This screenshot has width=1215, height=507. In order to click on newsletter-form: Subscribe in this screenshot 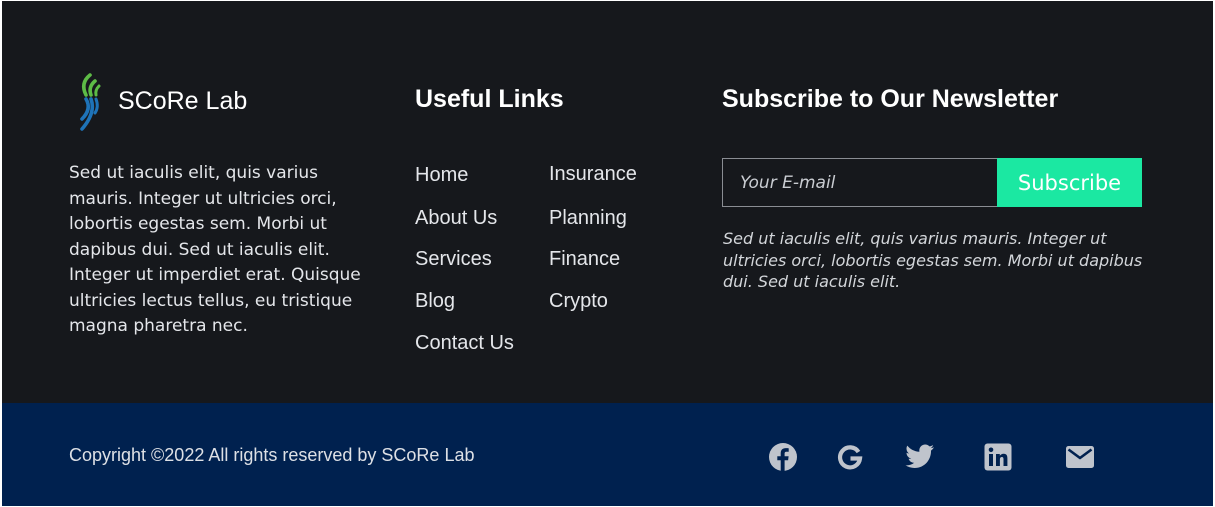, I will do `click(932, 182)`.